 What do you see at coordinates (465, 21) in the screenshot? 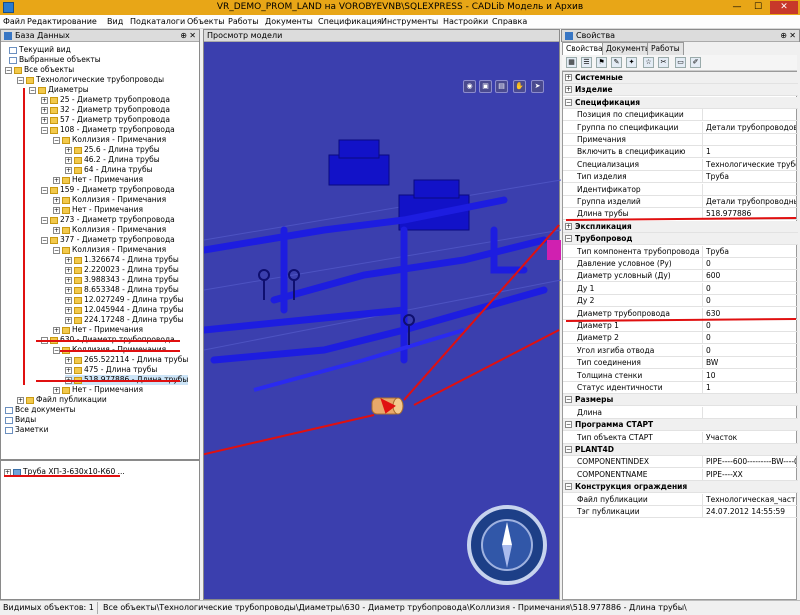
I see `menu-settings: Настройки` at bounding box center [465, 21].